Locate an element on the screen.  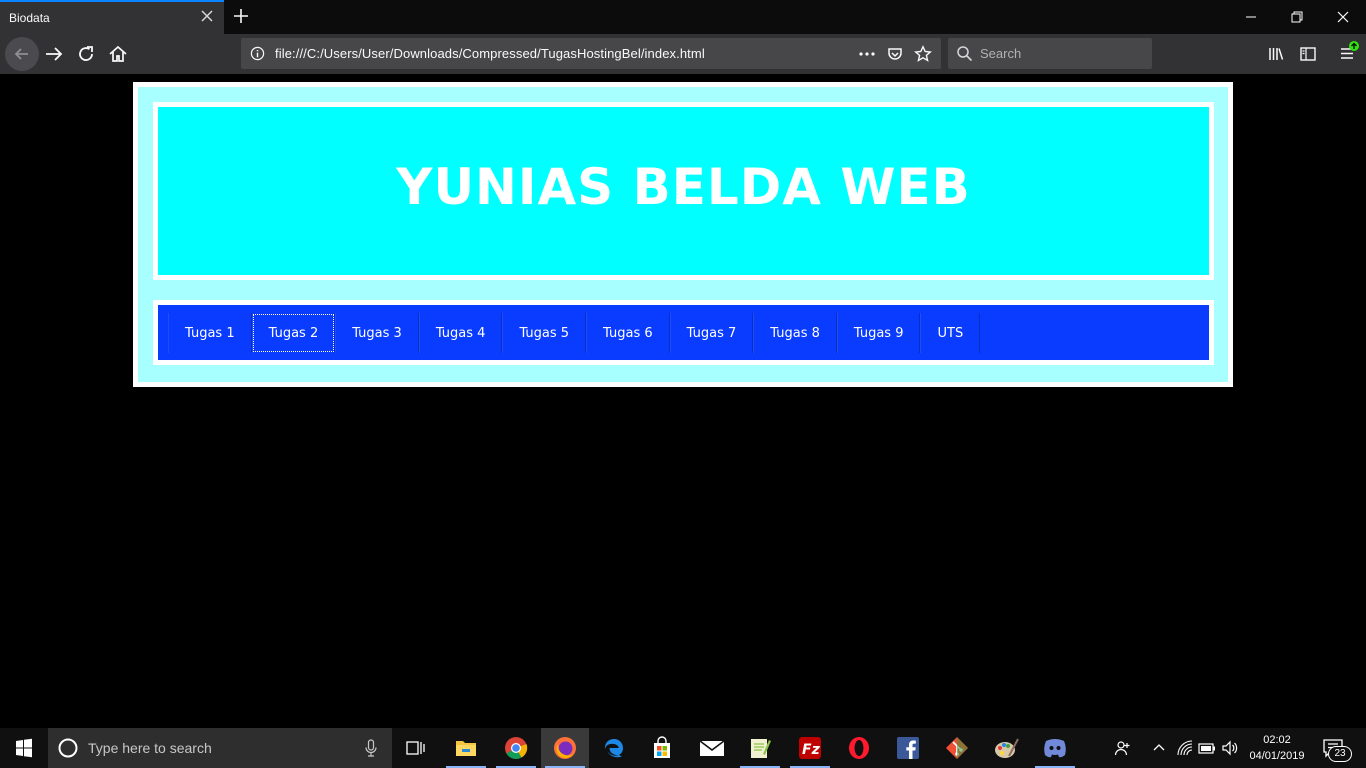
facebook-icon is located at coordinates (908, 748).